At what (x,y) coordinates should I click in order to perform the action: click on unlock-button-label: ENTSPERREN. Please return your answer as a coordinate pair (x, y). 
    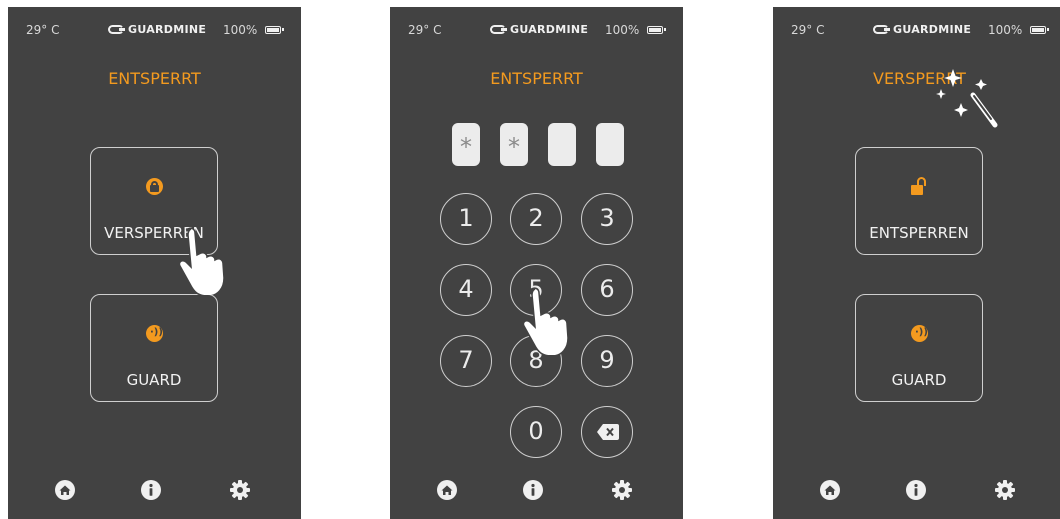
    Looking at the image, I should click on (919, 233).